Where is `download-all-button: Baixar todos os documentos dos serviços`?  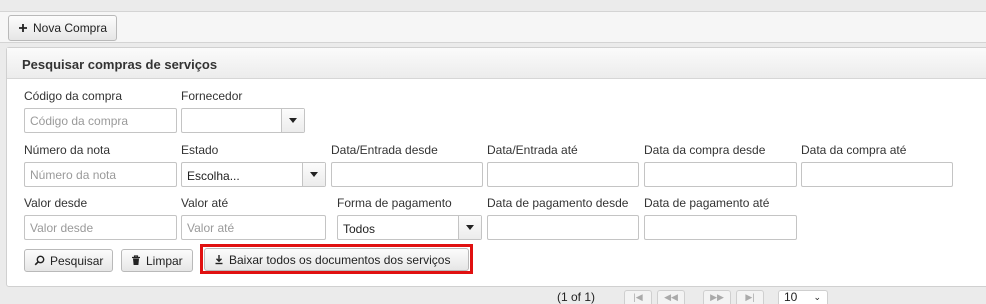 download-all-button: Baixar todos os documentos dos serviços is located at coordinates (336, 259).